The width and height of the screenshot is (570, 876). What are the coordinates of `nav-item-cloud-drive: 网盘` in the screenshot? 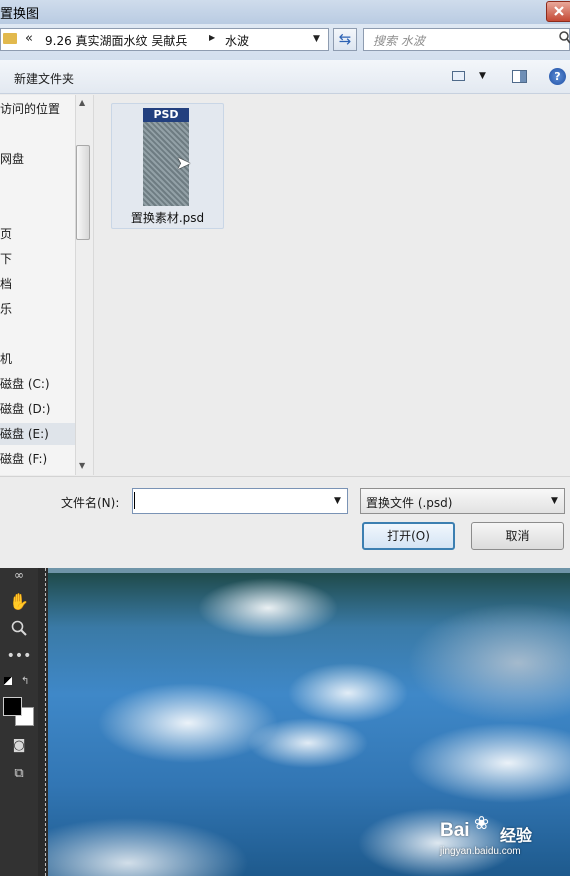 It's located at (12, 158).